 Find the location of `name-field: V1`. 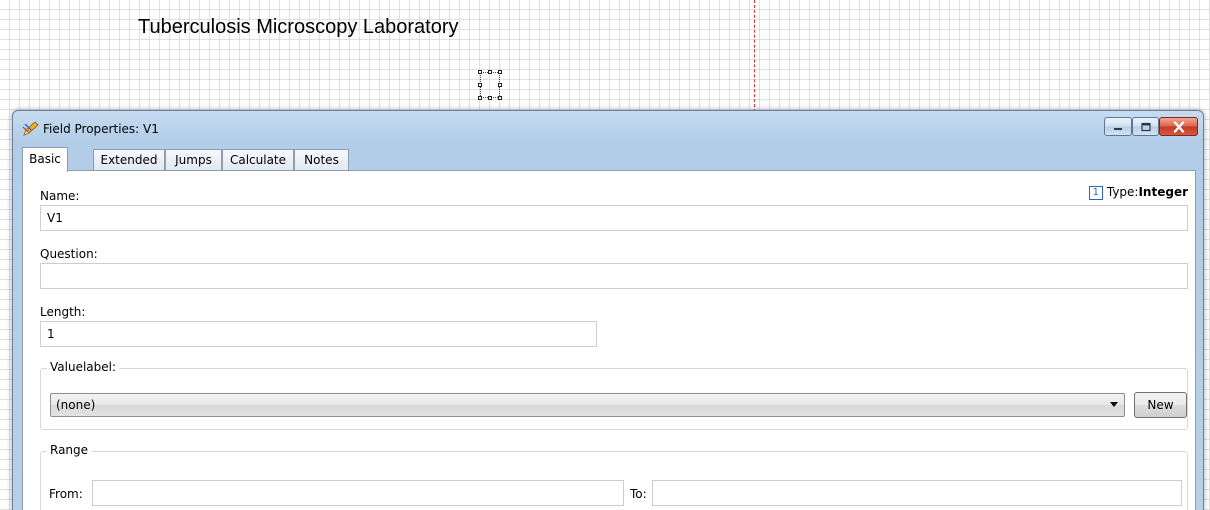

name-field: V1 is located at coordinates (614, 218).